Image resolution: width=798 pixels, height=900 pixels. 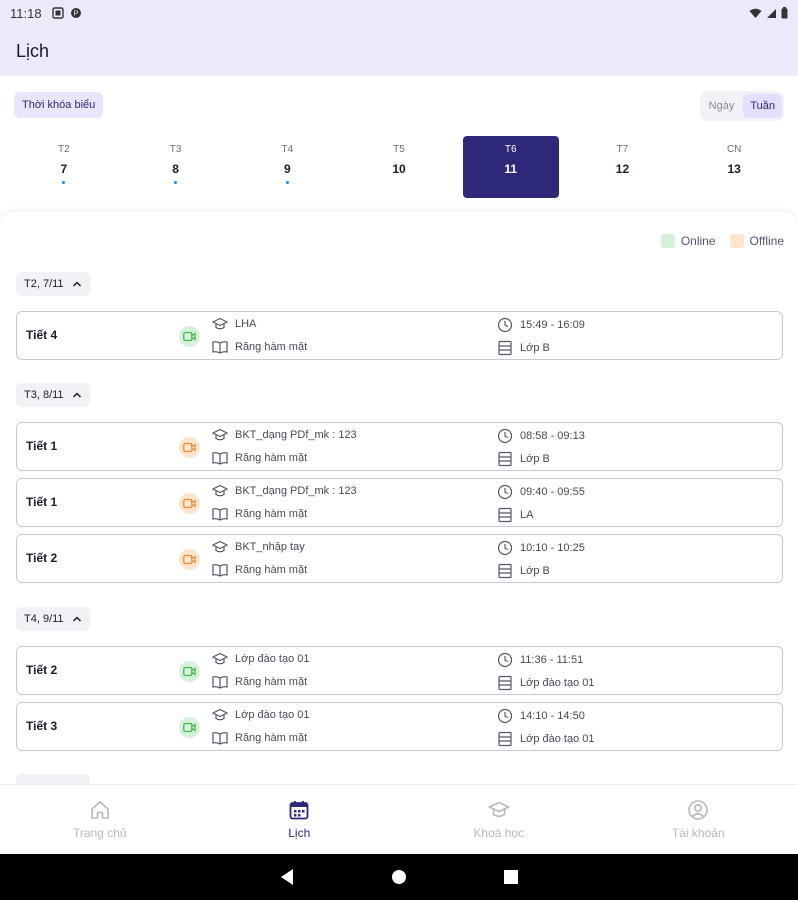 What do you see at coordinates (53, 395) in the screenshot?
I see `group-header-t3: T3, 8/11` at bounding box center [53, 395].